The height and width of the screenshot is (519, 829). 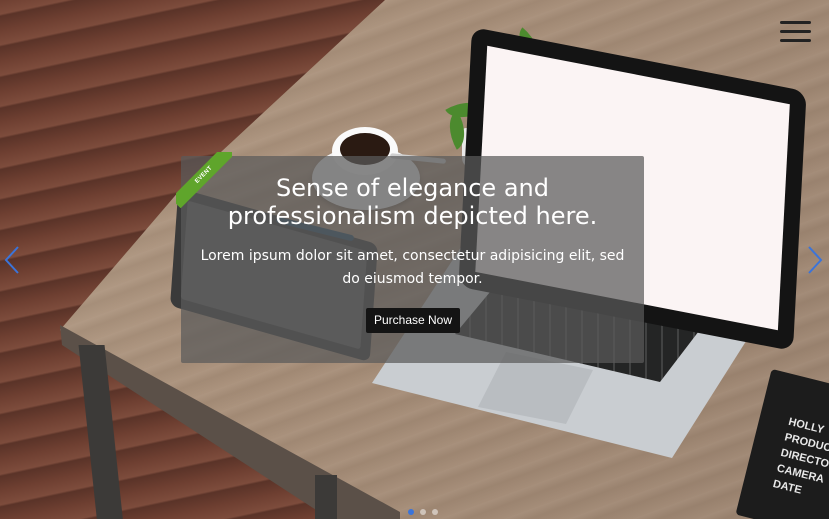 What do you see at coordinates (411, 512) in the screenshot?
I see `pagination-dot-active` at bounding box center [411, 512].